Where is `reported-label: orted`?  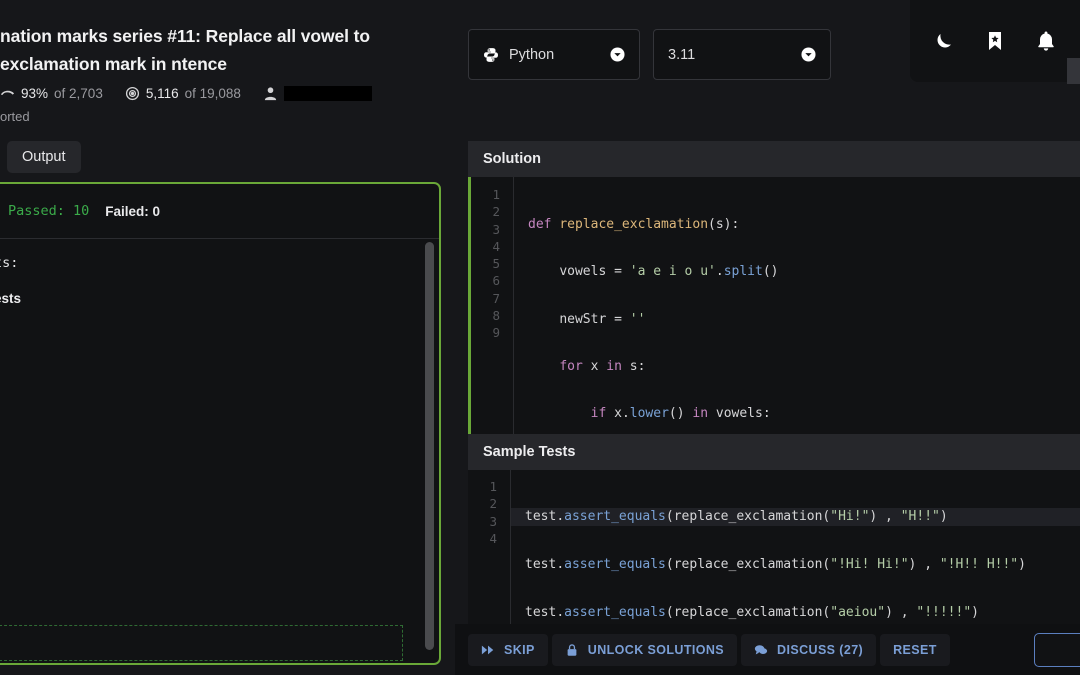 reported-label: orted is located at coordinates (15, 116).